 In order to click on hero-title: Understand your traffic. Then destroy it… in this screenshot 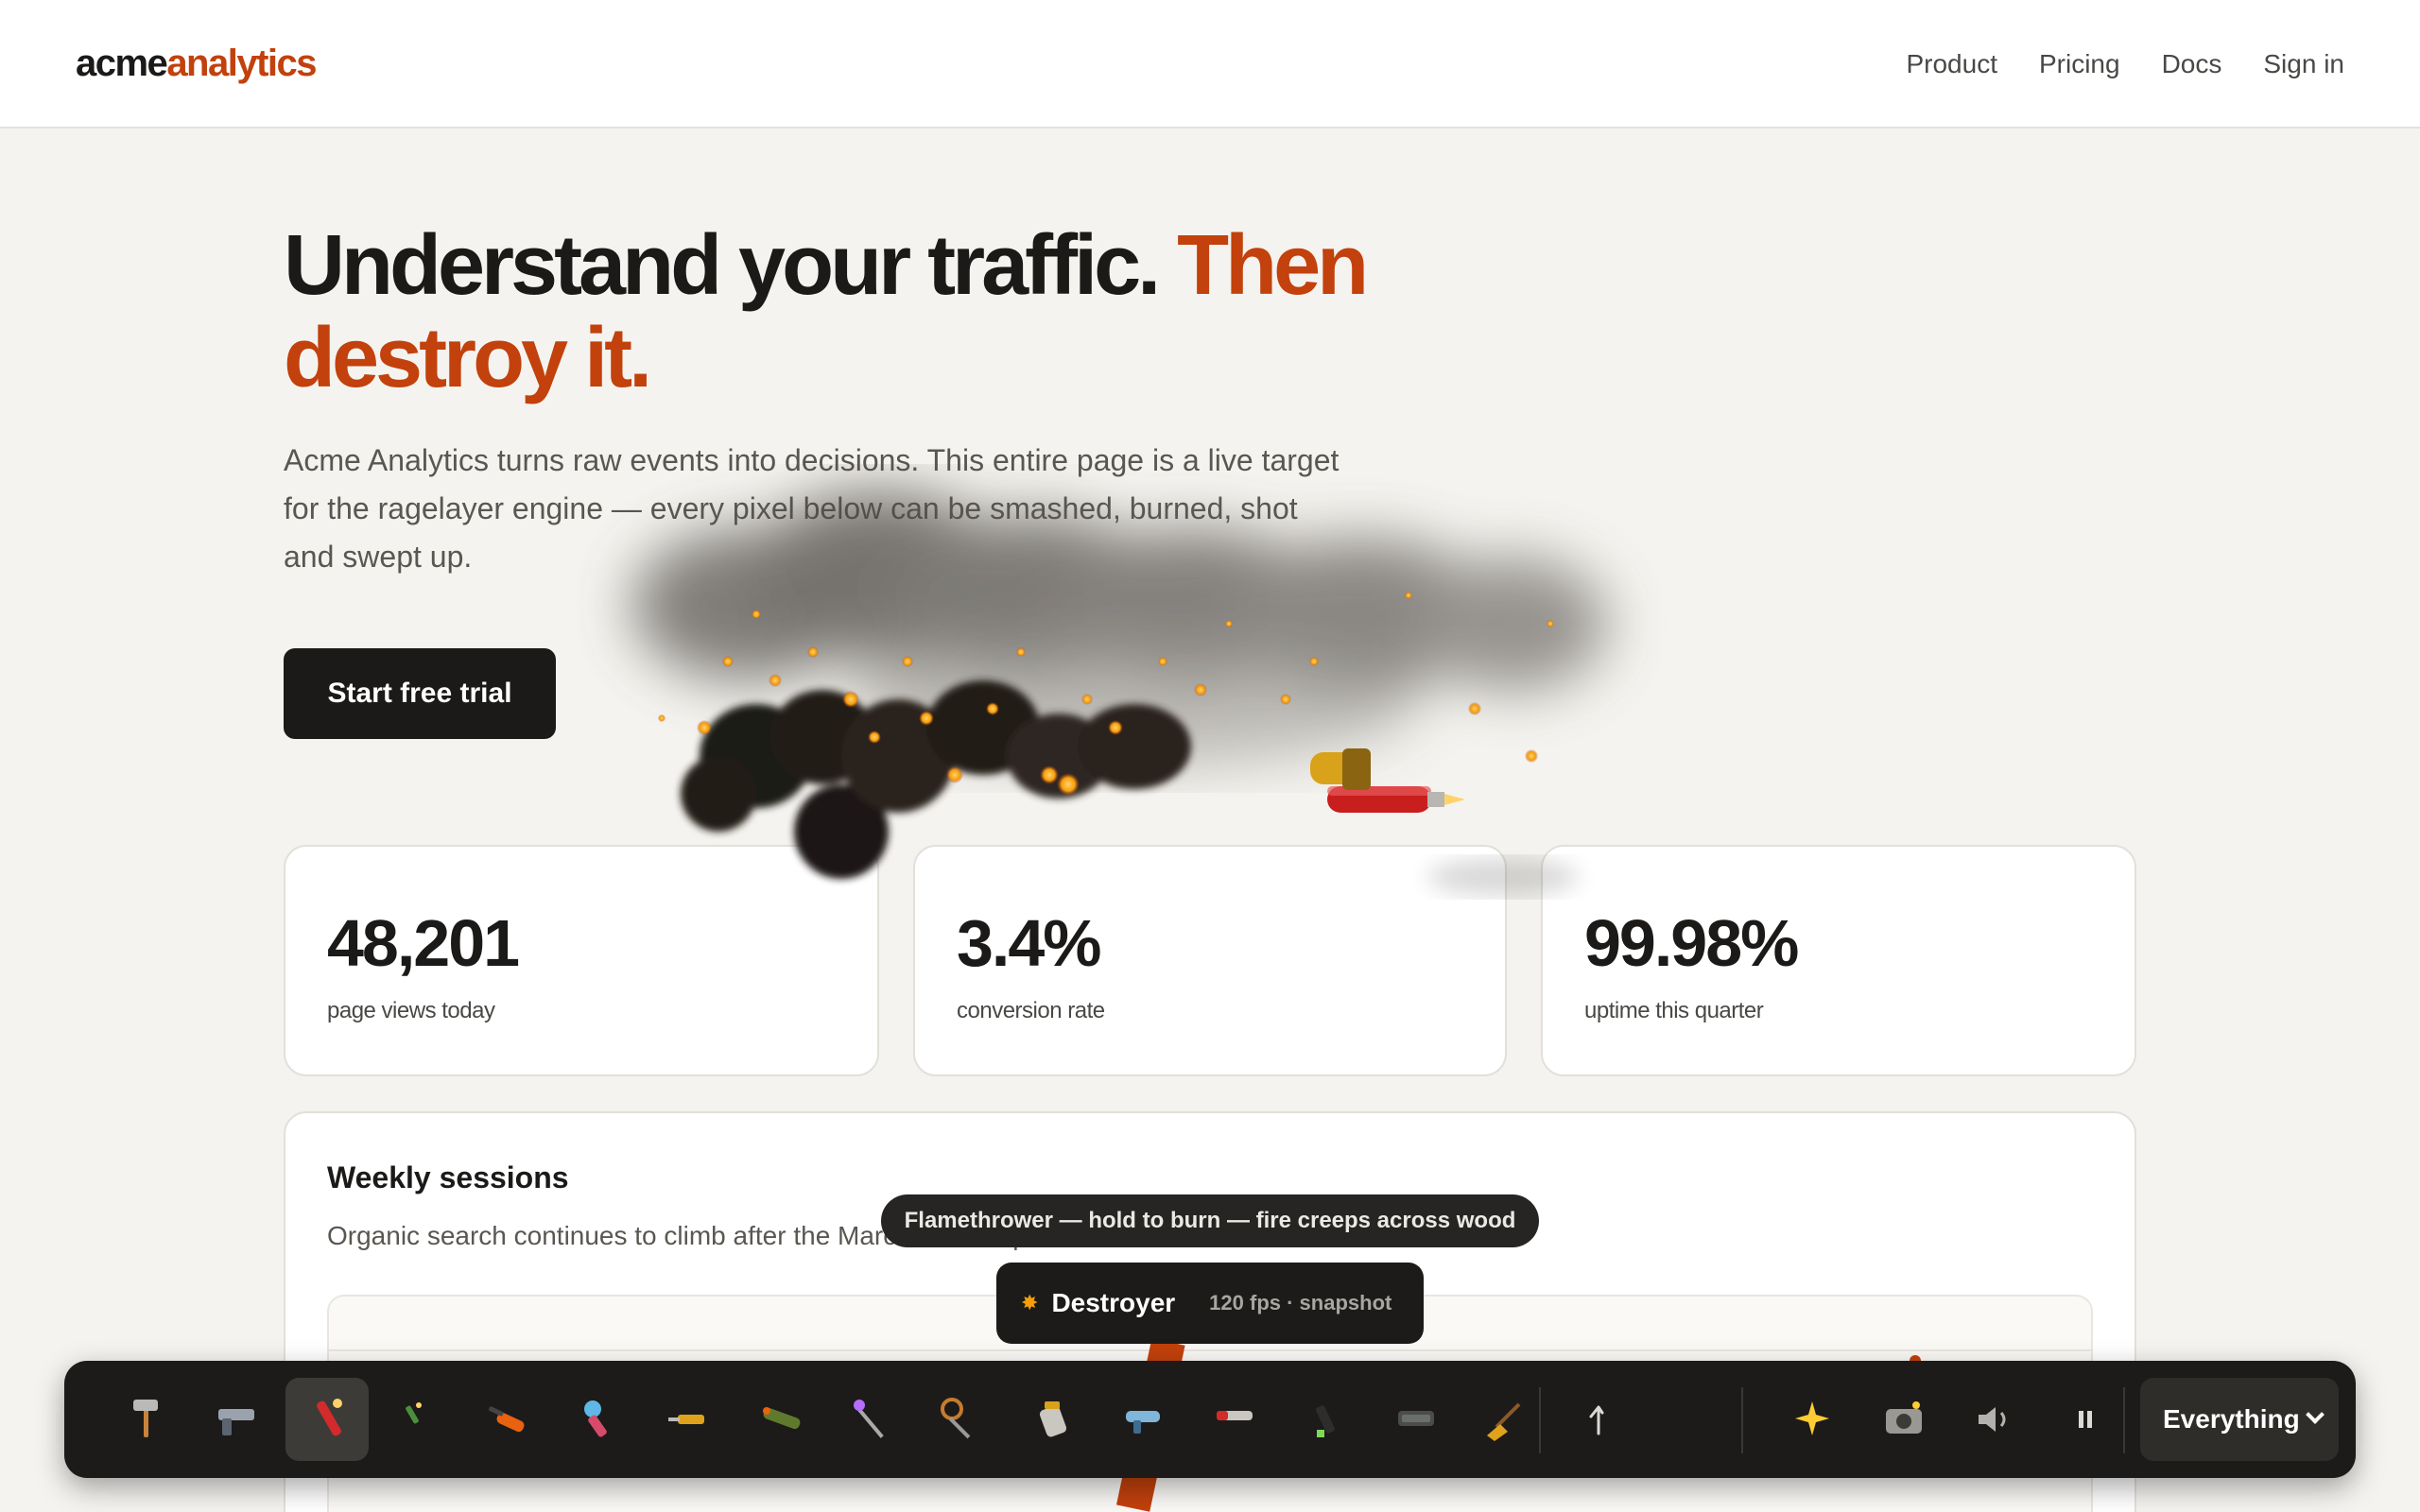, I will do `click(842, 311)`.